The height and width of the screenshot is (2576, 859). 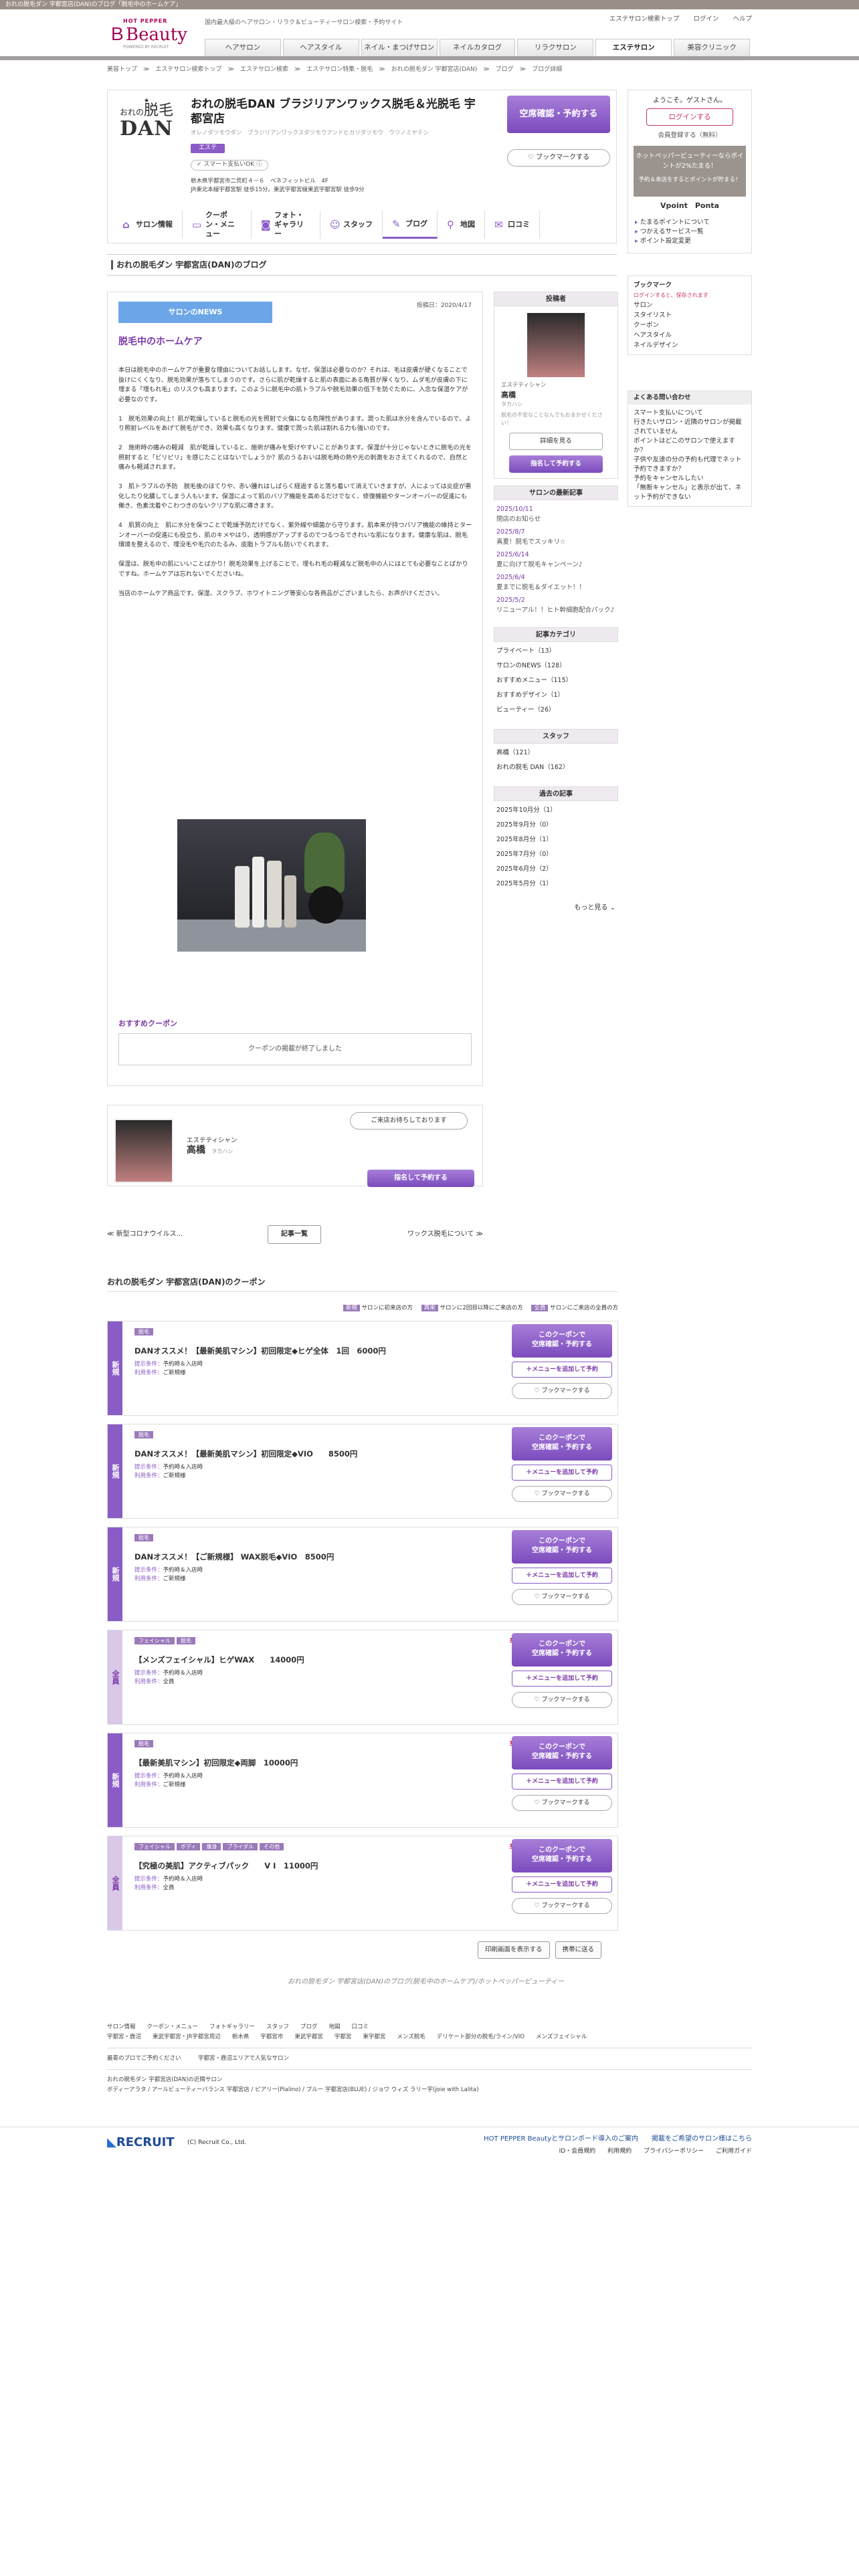 What do you see at coordinates (147, 36) in the screenshot?
I see `hotpepper-beauty-logo: HOT PEPPER ＢBeauty POWERED BY RECRUIT` at bounding box center [147, 36].